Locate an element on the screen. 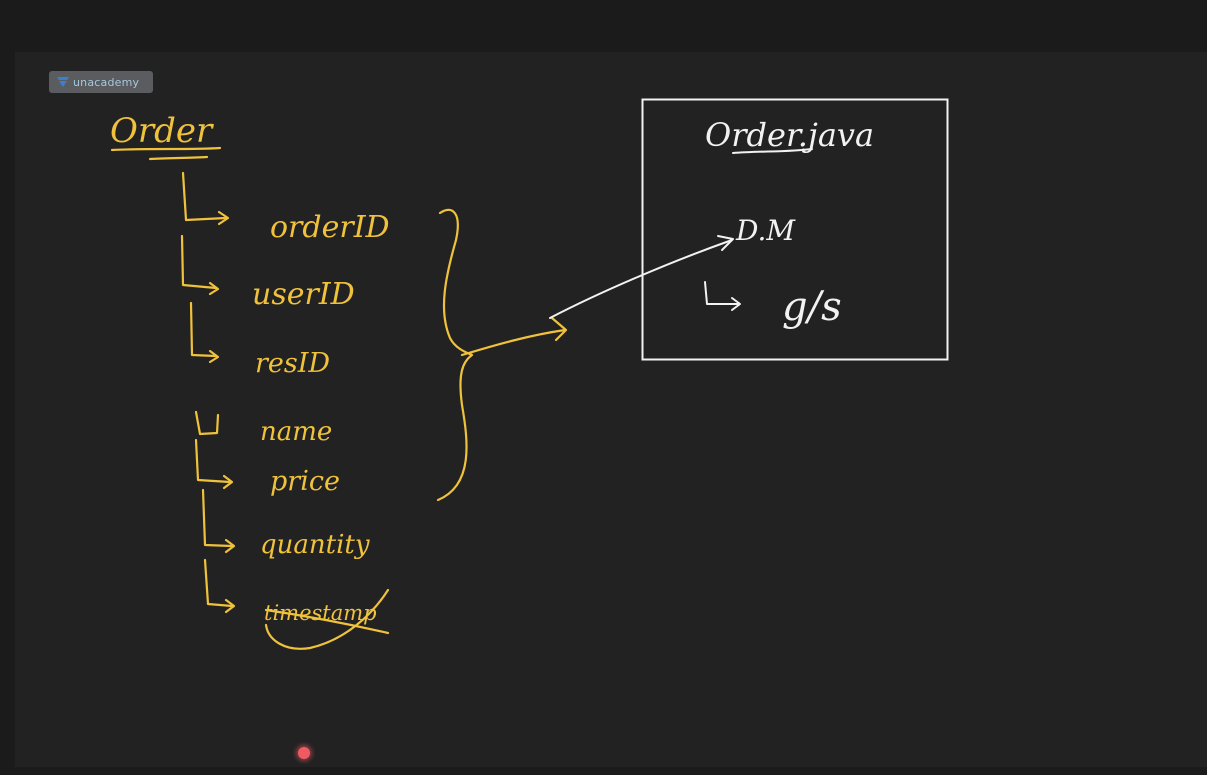  laser-pointer is located at coordinates (304, 753).